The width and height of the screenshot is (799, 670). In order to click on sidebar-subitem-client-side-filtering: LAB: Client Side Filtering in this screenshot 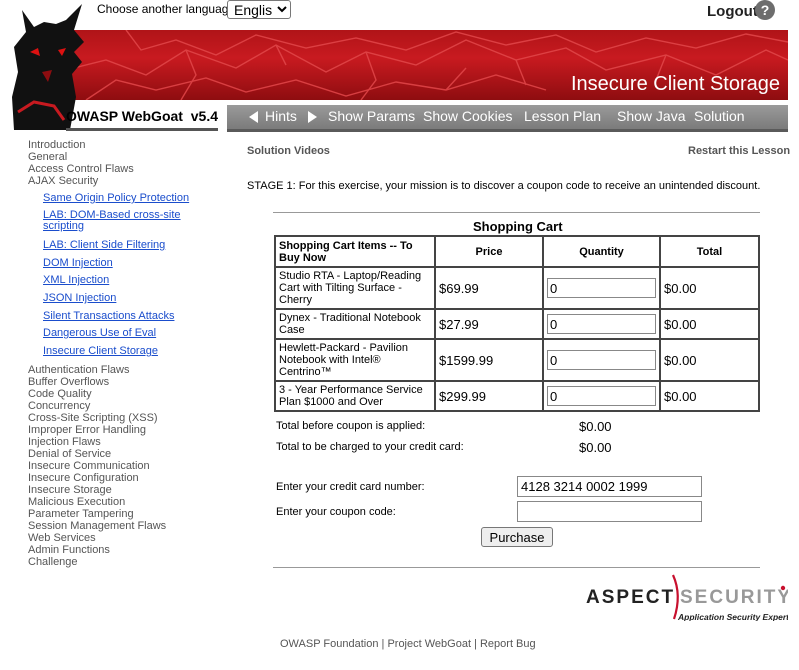, I will do `click(104, 245)`.